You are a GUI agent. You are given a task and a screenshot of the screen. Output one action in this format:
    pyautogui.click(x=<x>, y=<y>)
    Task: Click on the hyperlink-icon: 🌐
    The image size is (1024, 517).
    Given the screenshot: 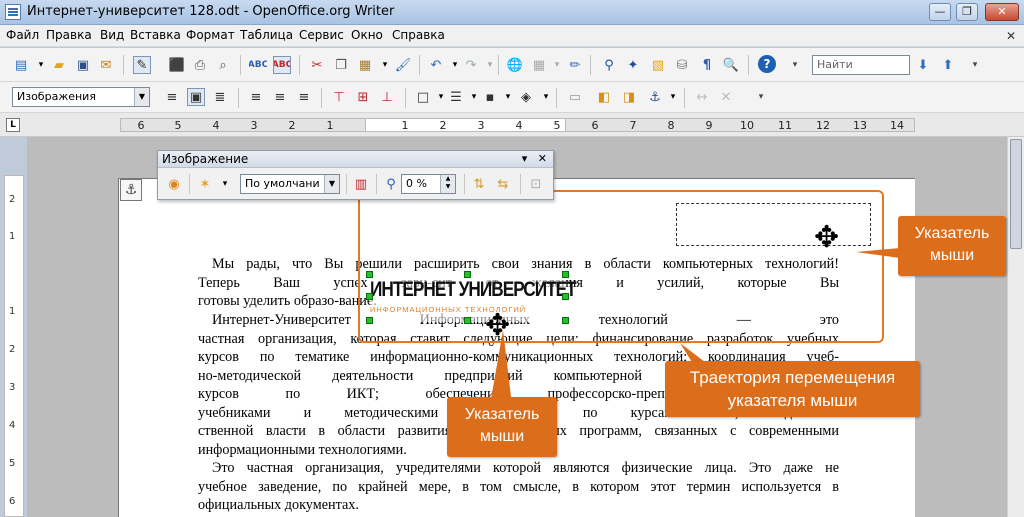 What is the action you would take?
    pyautogui.click(x=515, y=65)
    